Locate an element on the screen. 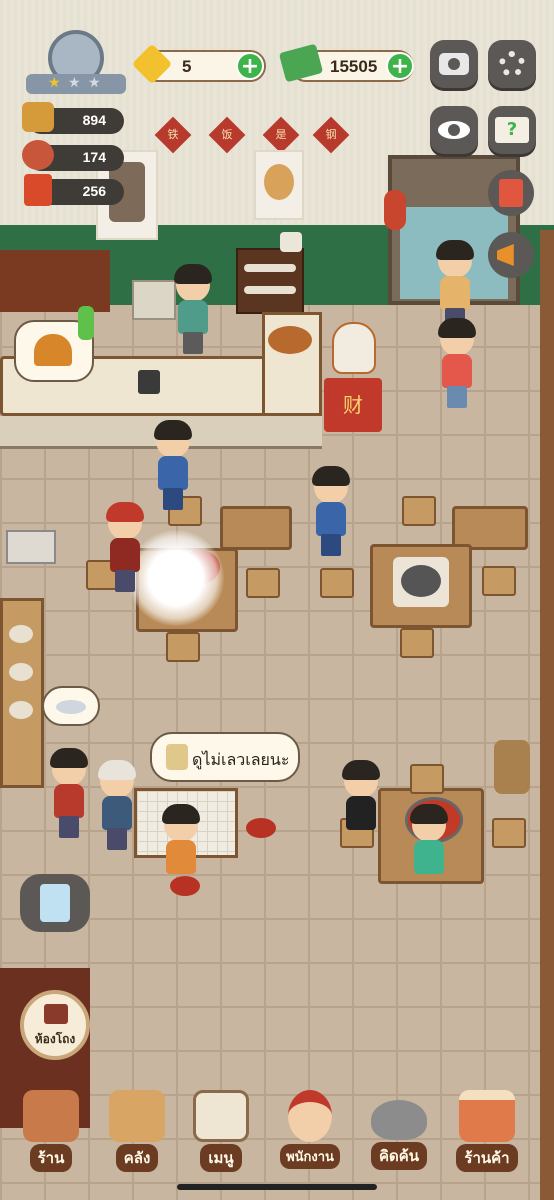 Image resolution: width=554 pixels, height=1200 pixels. nav-recipe-label: คิดค้น is located at coordinates (399, 1156).